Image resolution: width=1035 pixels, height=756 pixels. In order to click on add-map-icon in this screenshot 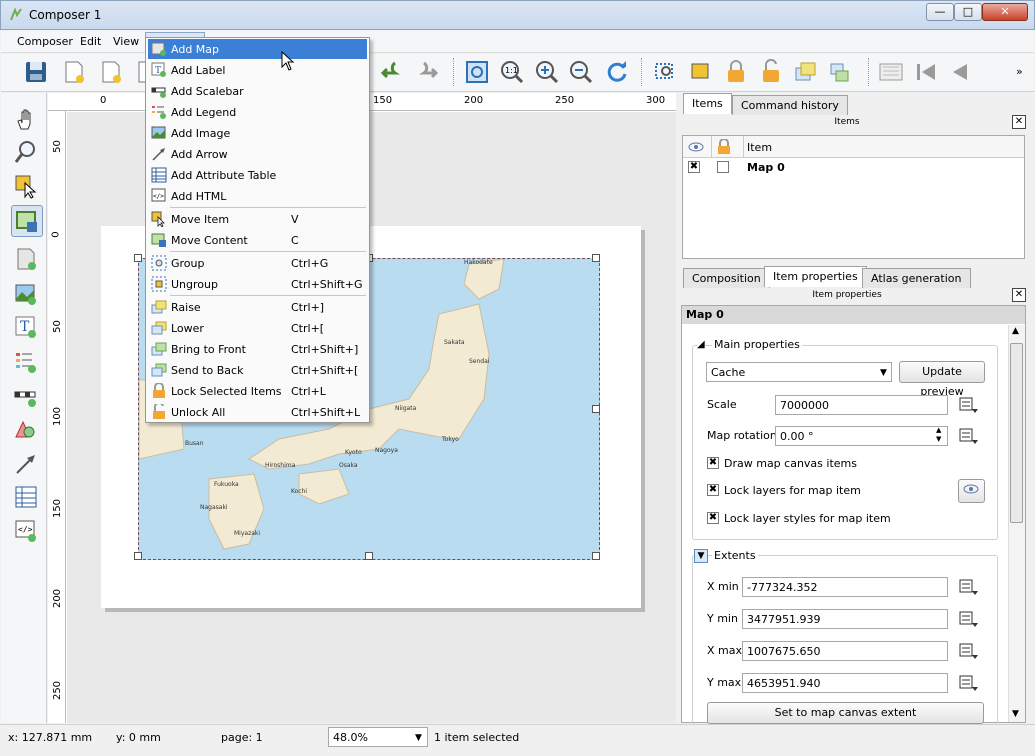, I will do `click(26, 259)`.